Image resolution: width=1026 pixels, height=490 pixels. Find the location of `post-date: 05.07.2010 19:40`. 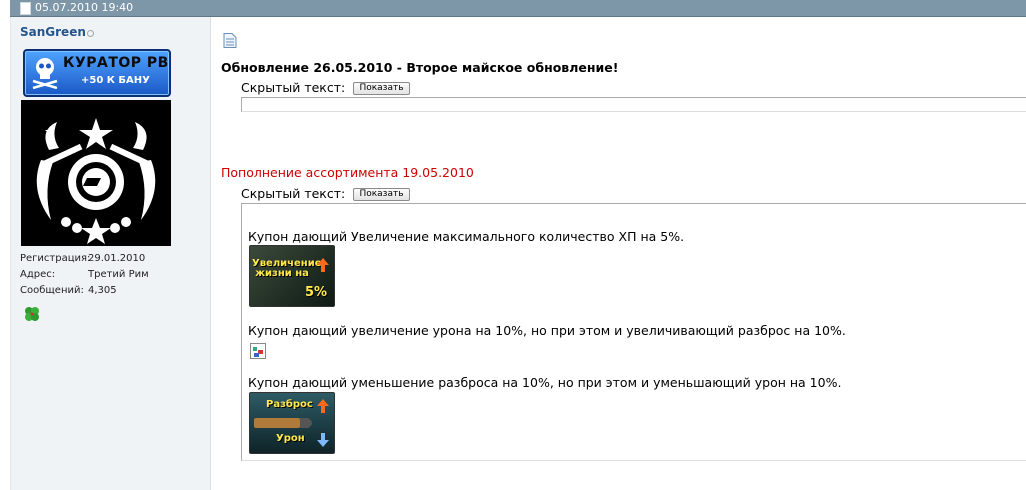

post-date: 05.07.2010 19:40 is located at coordinates (84, 7).